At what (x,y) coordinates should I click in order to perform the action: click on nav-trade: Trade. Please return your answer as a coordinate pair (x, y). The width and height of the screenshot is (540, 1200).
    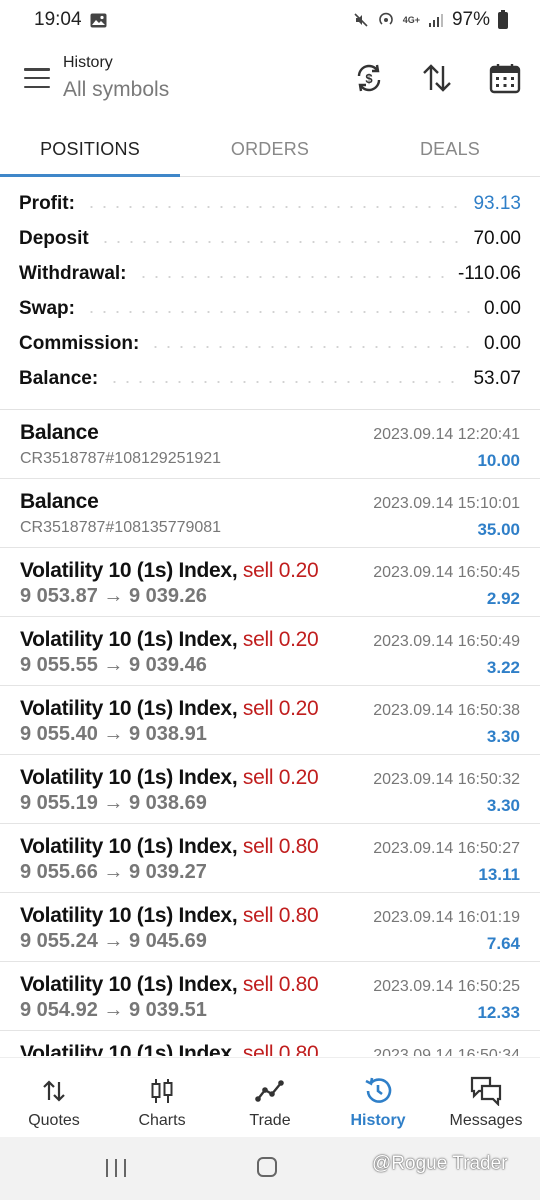
    Looking at the image, I should click on (270, 1097).